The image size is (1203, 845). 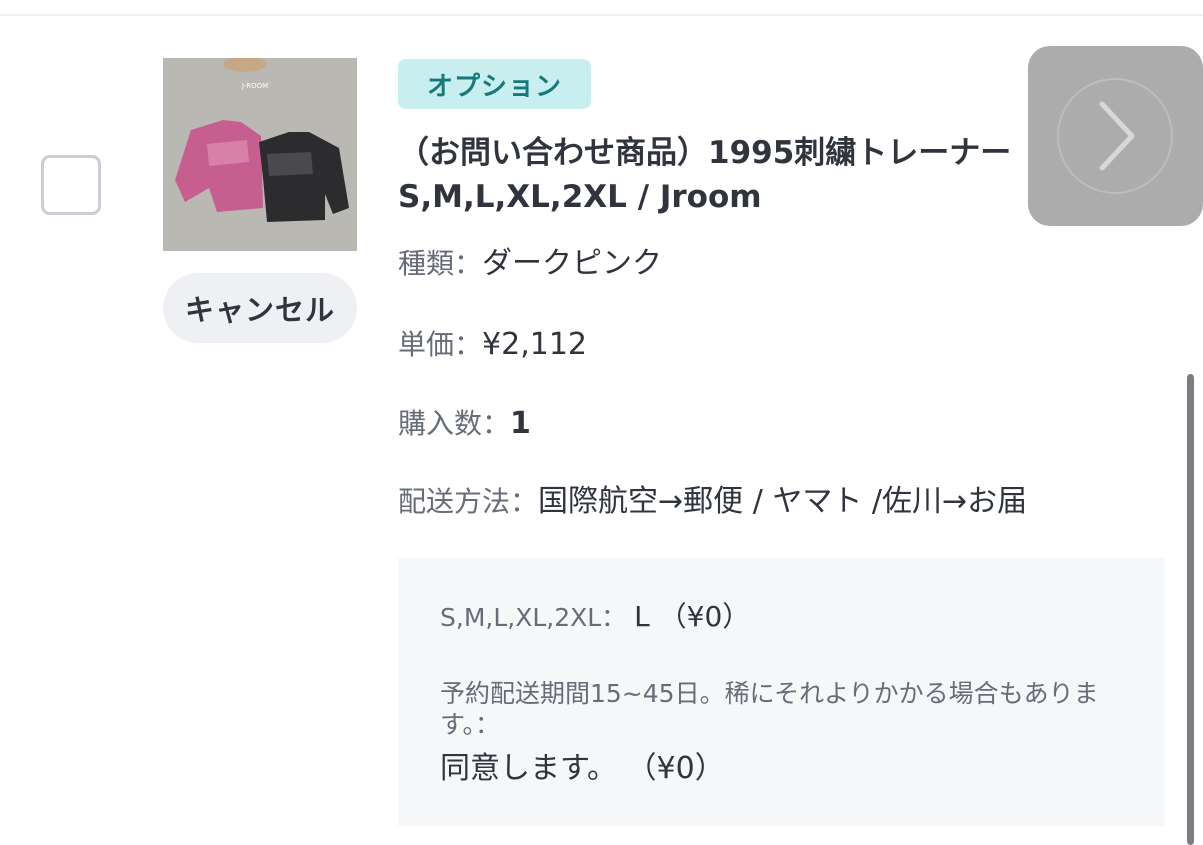 What do you see at coordinates (533, 617) in the screenshot?
I see `option-size-label: S,M,L,XL,2XL：` at bounding box center [533, 617].